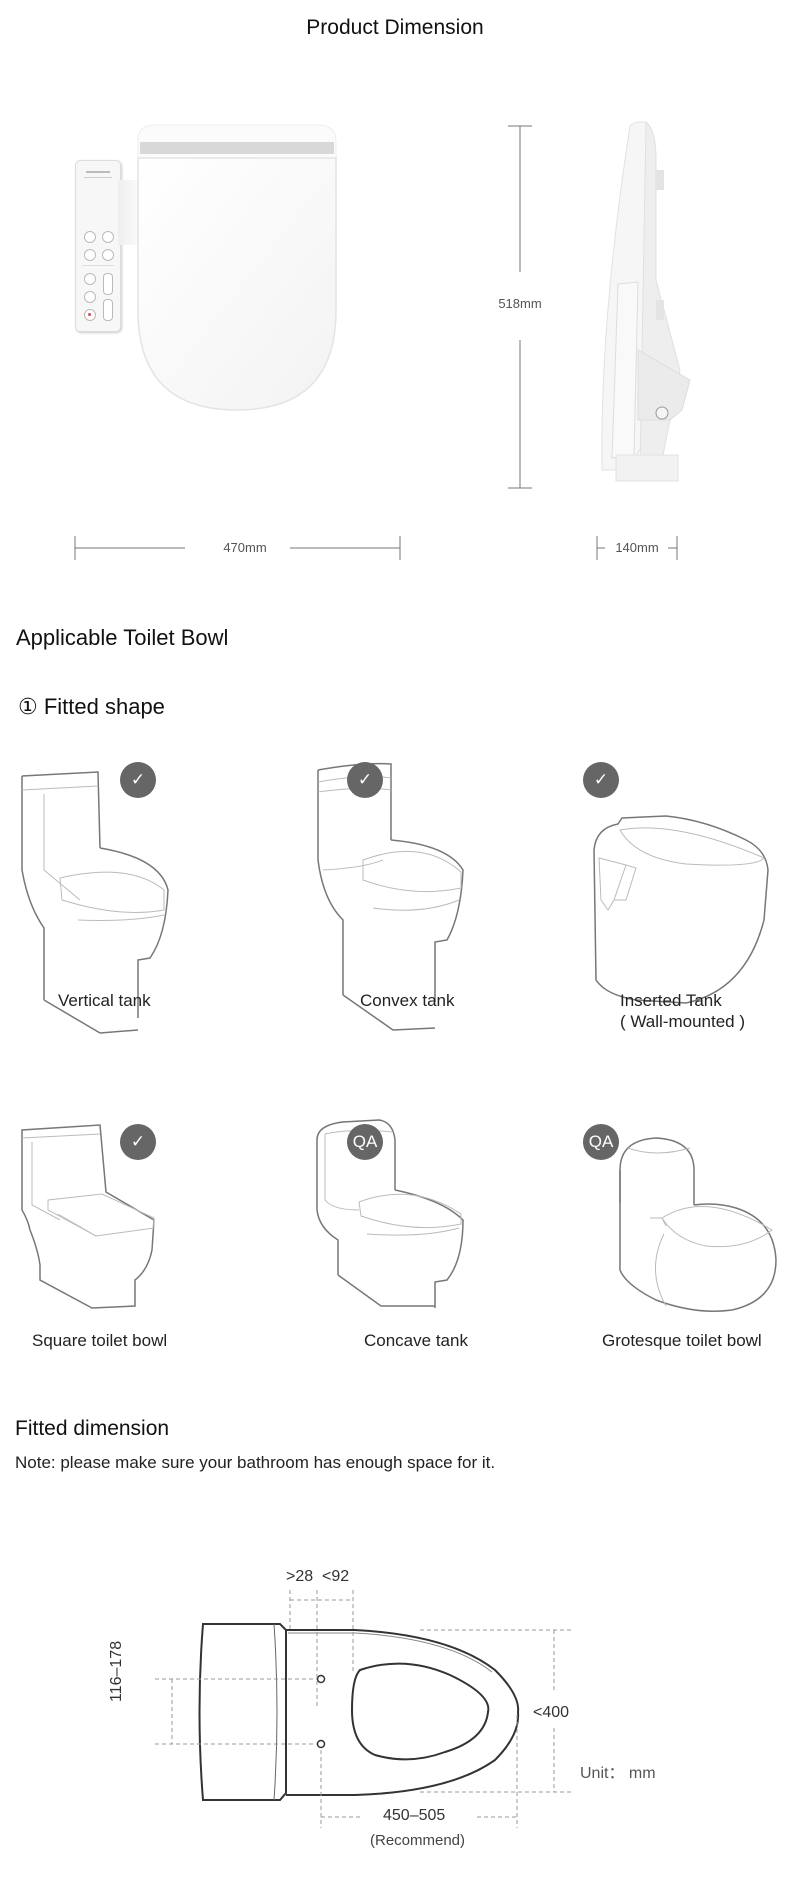 Image resolution: width=790 pixels, height=1883 pixels. Describe the element at coordinates (91, 706) in the screenshot. I see `fitted-shape-subheading: ① Fitted shape` at that location.